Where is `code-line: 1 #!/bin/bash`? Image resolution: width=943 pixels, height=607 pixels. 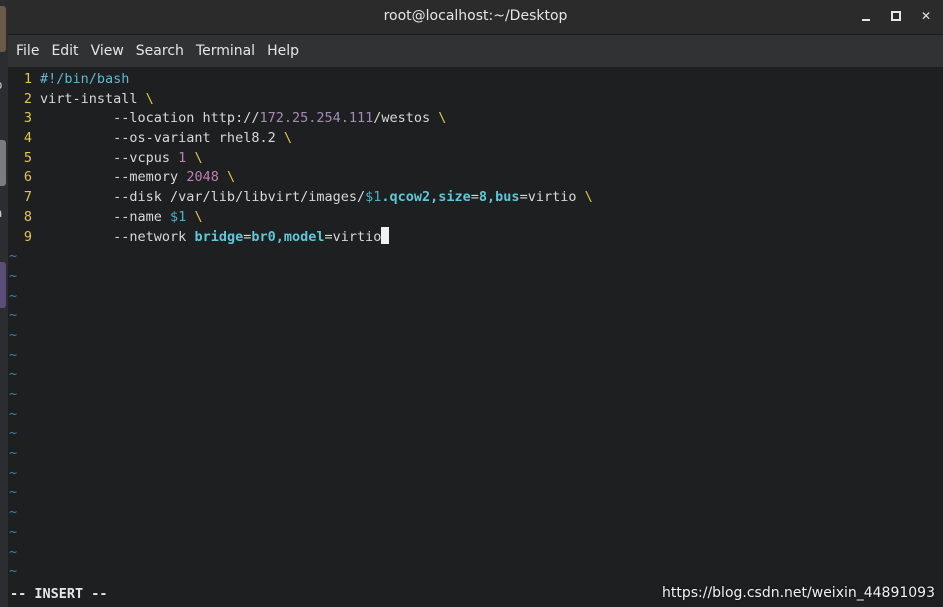
code-line: 1 #!/bin/bash is located at coordinates (475, 80).